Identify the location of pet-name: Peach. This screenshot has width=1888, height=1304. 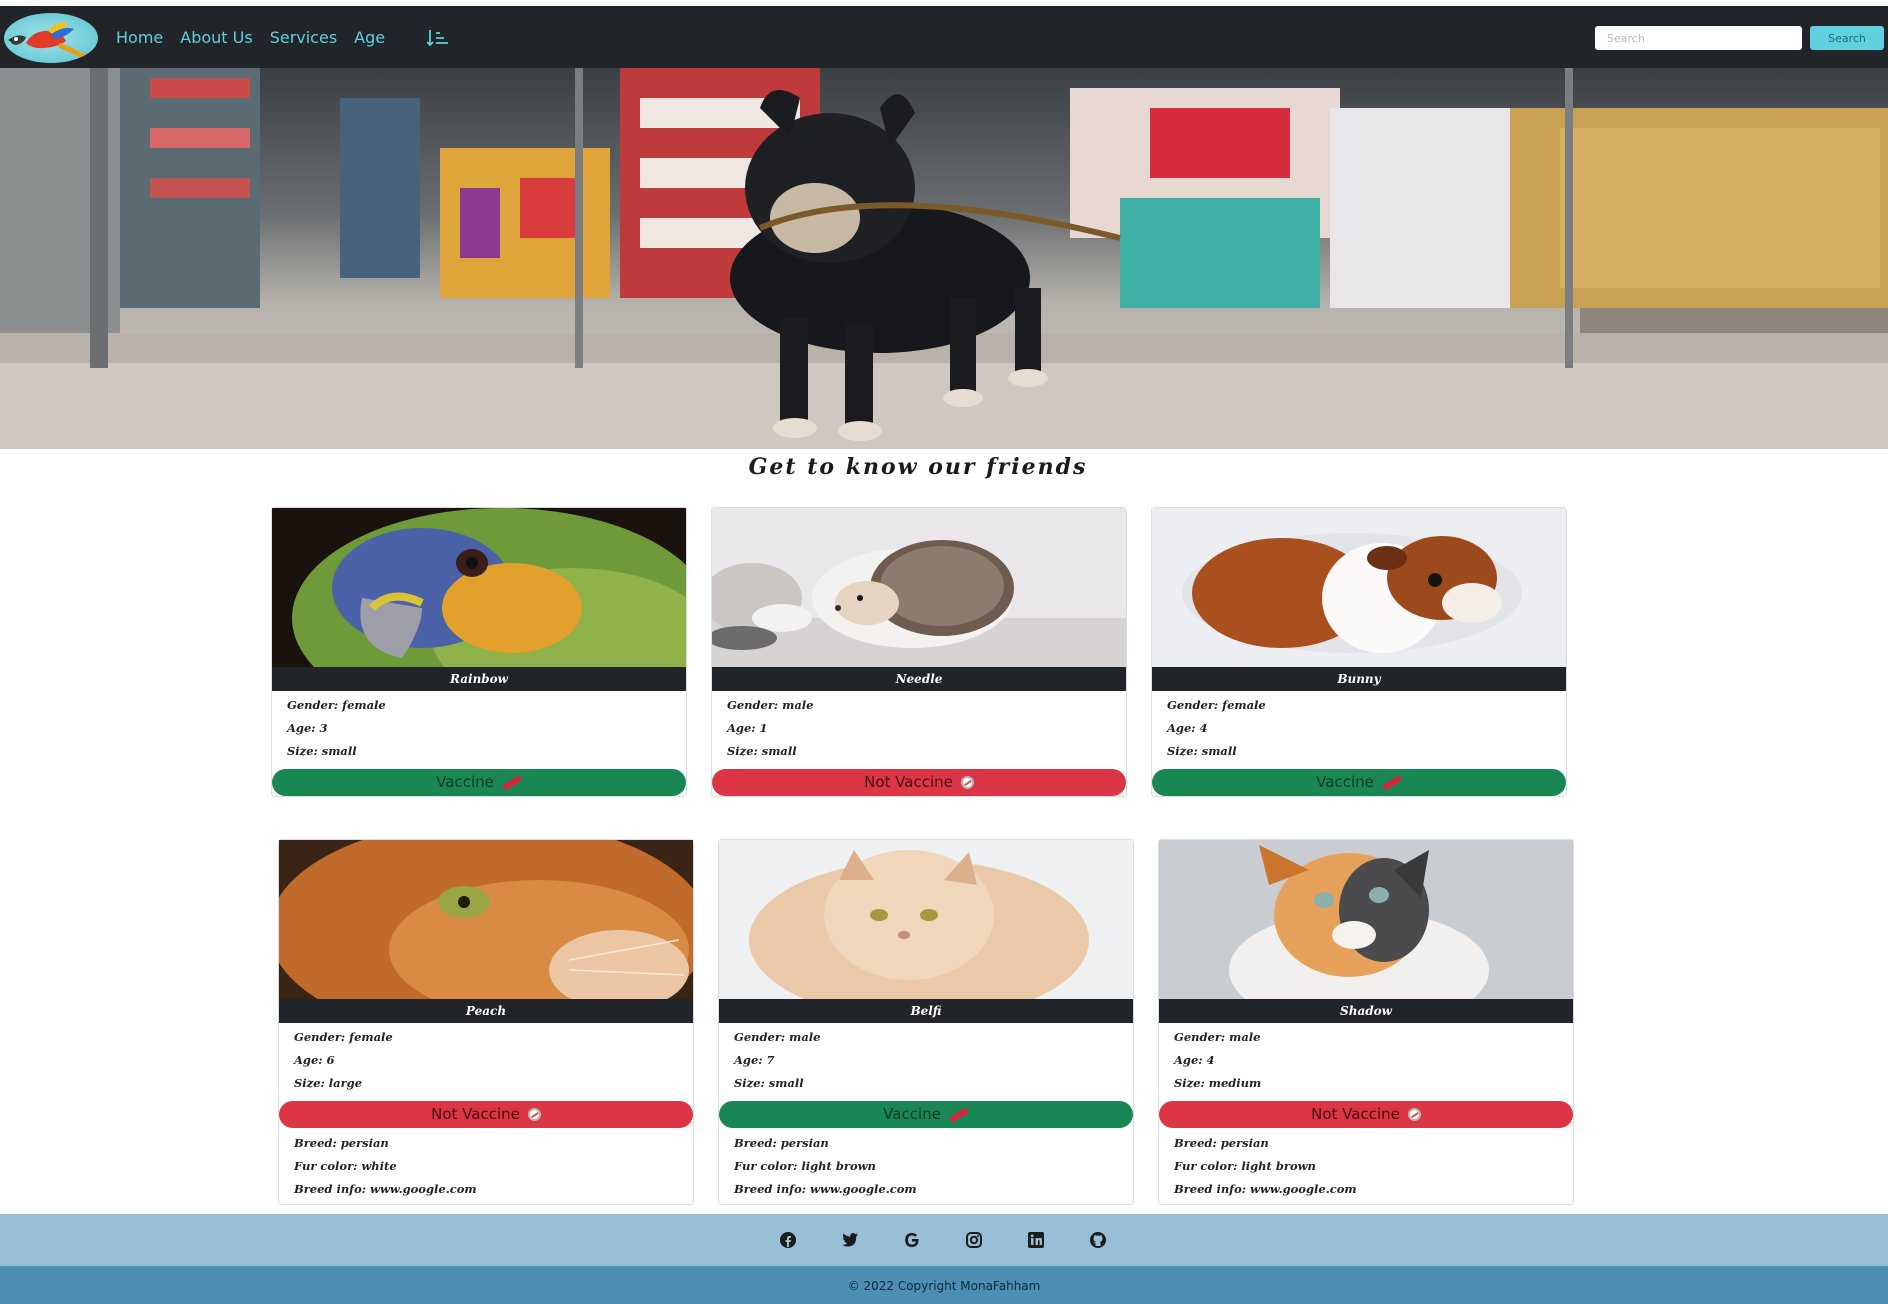
(486, 1011).